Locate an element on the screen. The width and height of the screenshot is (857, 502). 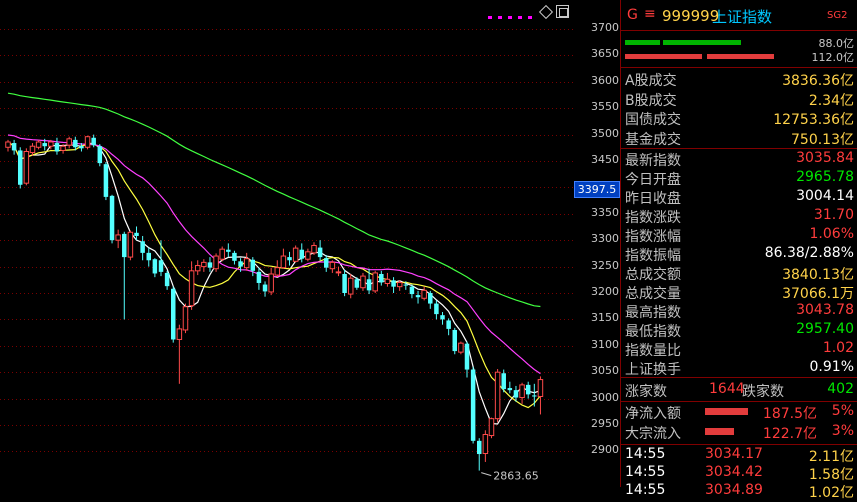
flow-row: 大宗流入 122.7亿 3% is located at coordinates (739, 432).